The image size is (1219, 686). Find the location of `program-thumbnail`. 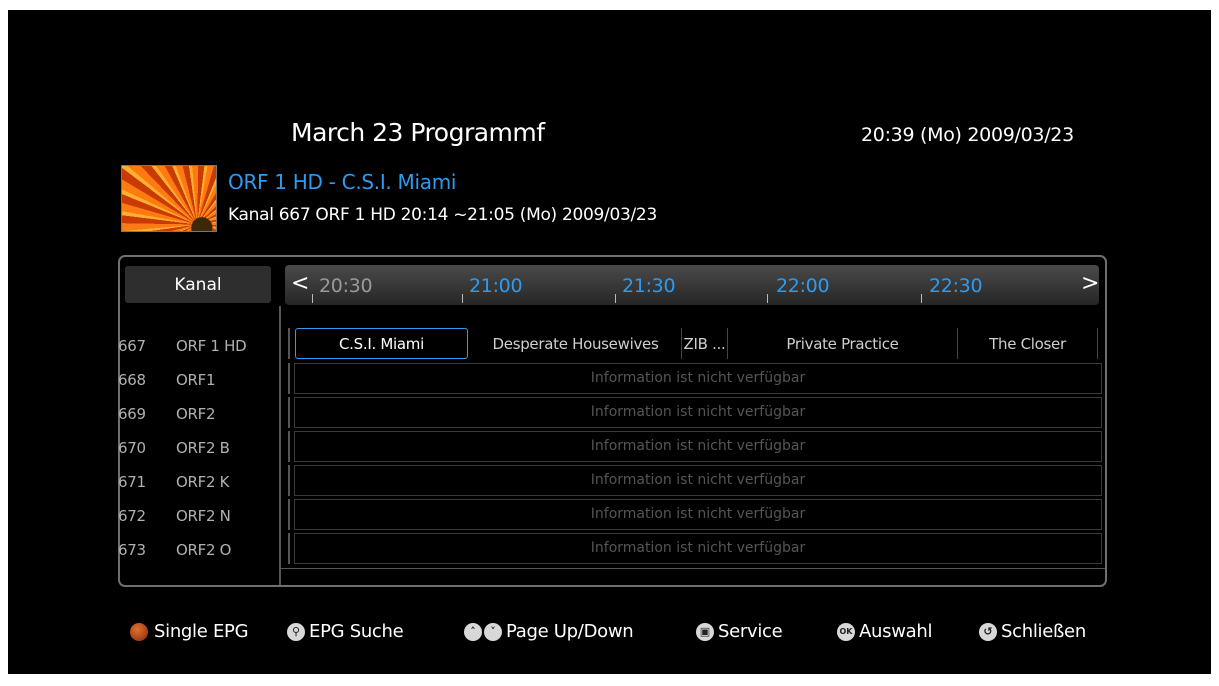

program-thumbnail is located at coordinates (169, 198).